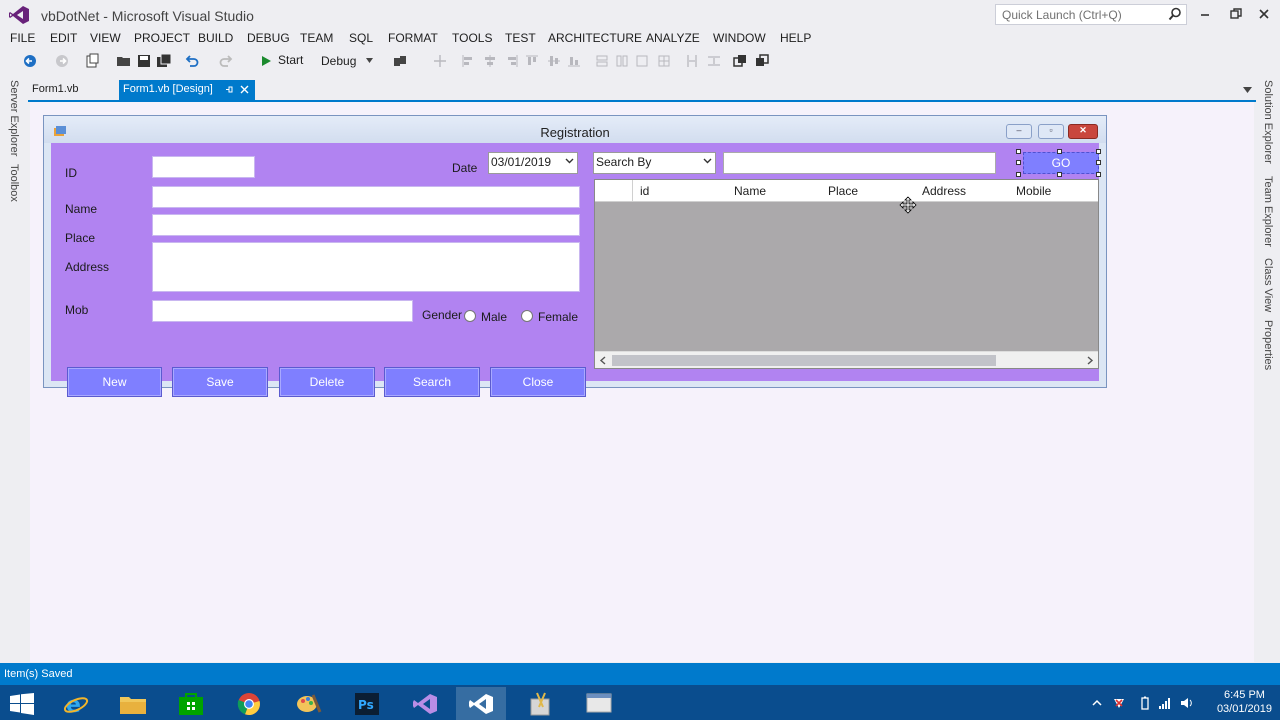 This screenshot has width=1280, height=720. What do you see at coordinates (1247, 90) in the screenshot?
I see `tab-overflow-chevron-icon` at bounding box center [1247, 90].